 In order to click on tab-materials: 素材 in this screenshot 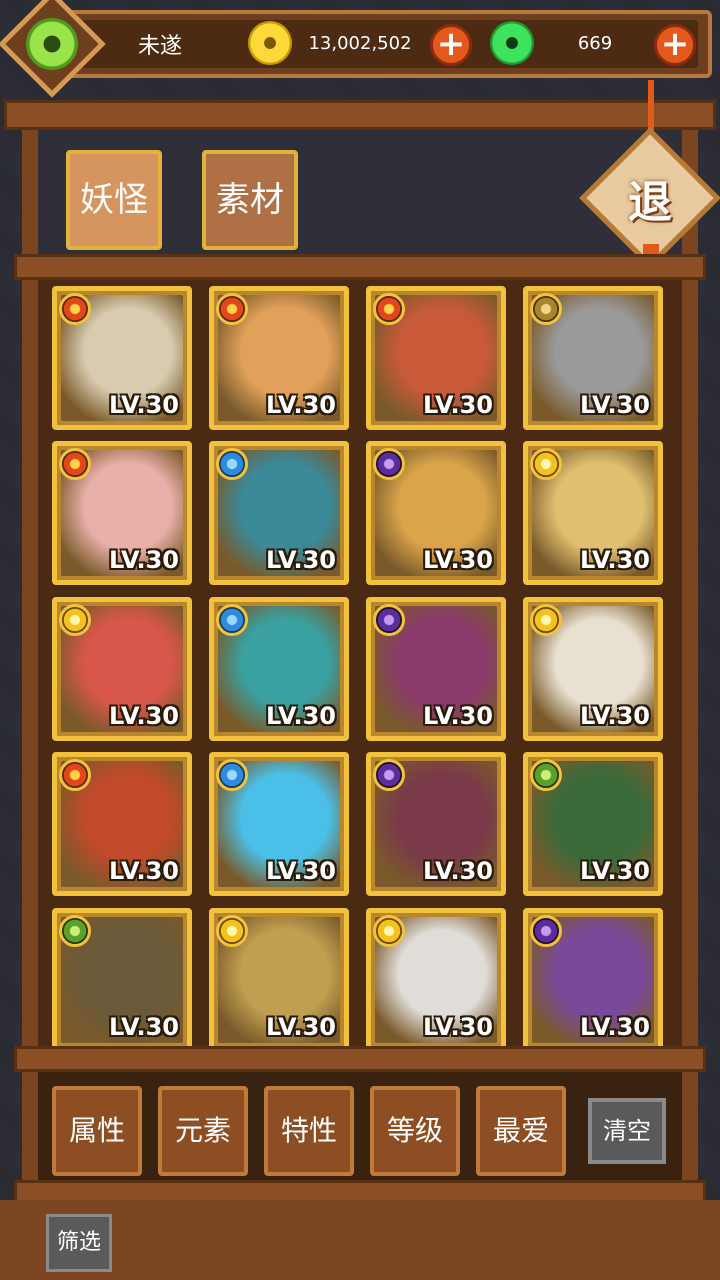, I will do `click(250, 200)`.